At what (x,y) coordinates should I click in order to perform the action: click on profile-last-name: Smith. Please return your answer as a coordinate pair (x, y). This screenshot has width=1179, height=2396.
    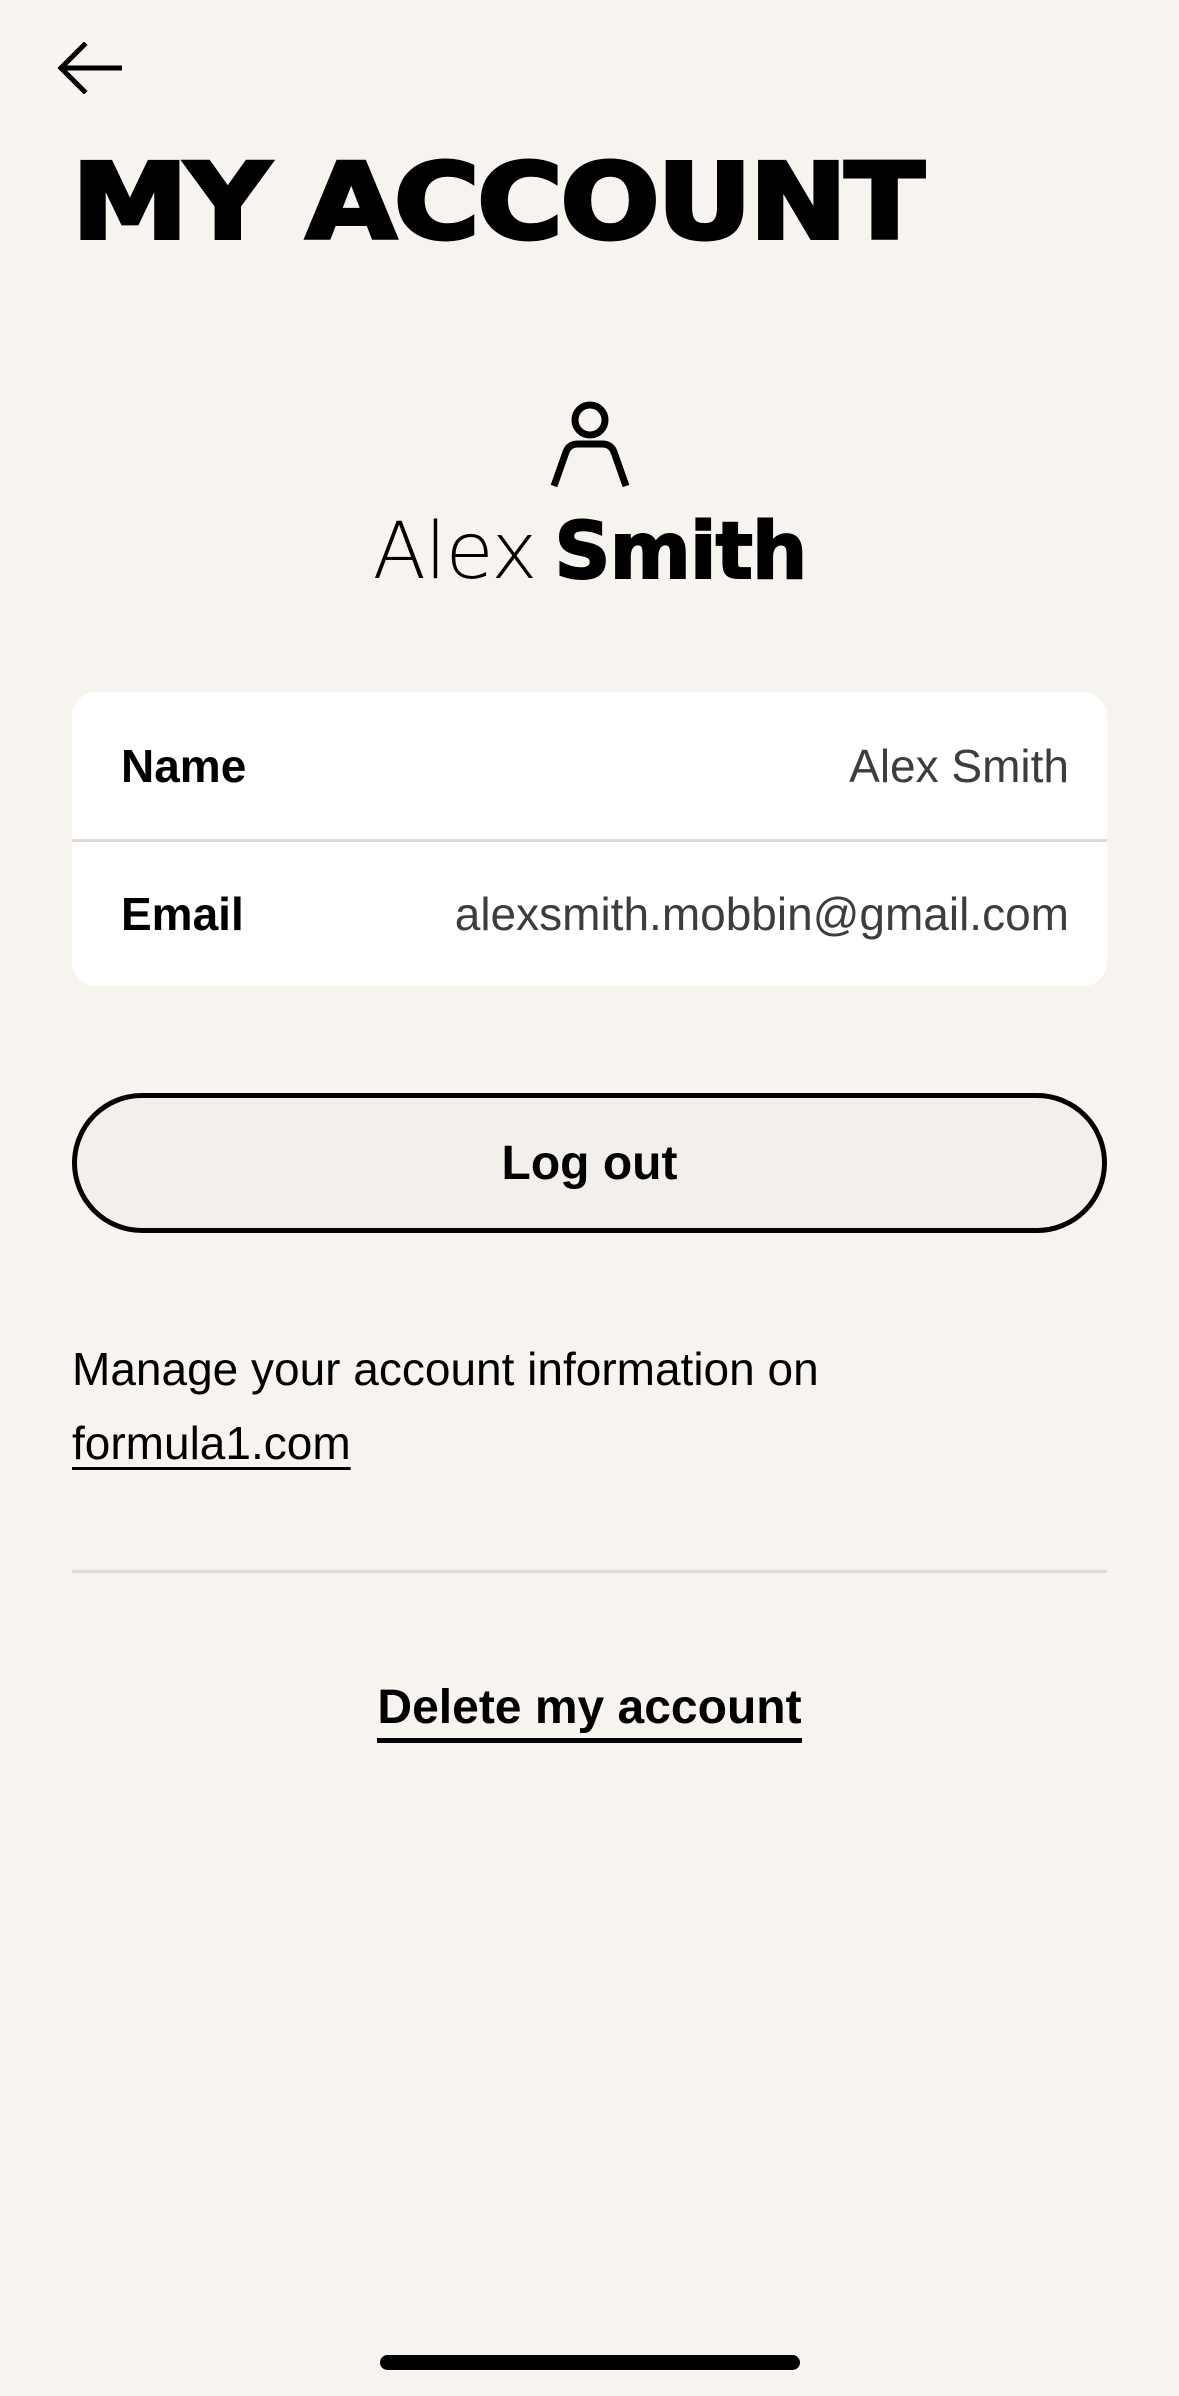
    Looking at the image, I should click on (680, 552).